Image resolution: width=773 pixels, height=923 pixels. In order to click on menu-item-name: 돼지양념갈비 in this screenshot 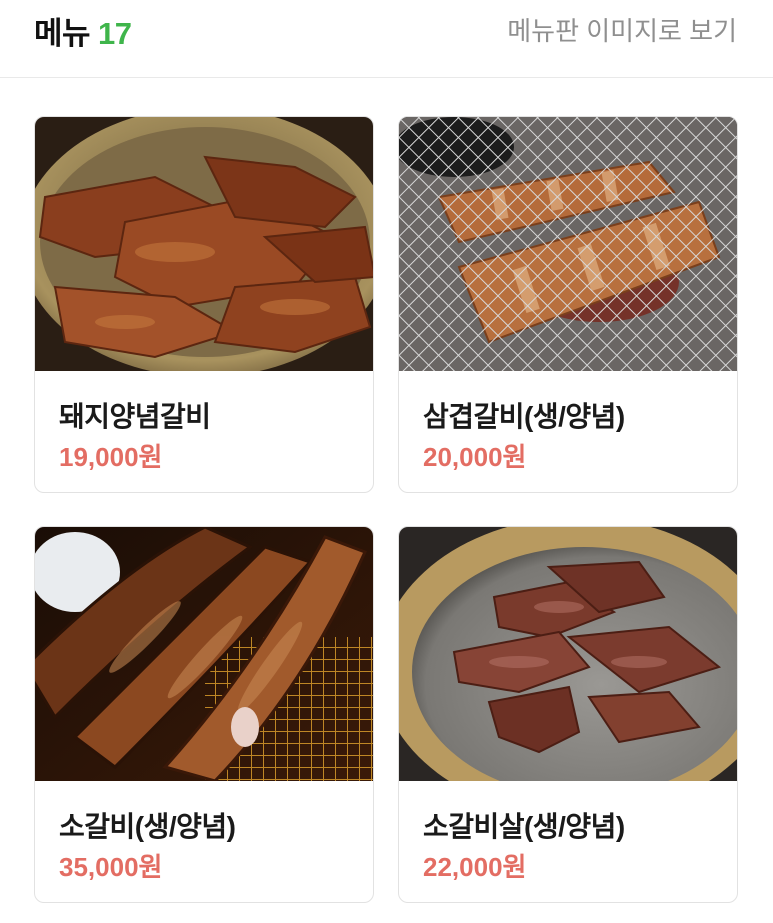, I will do `click(135, 416)`.